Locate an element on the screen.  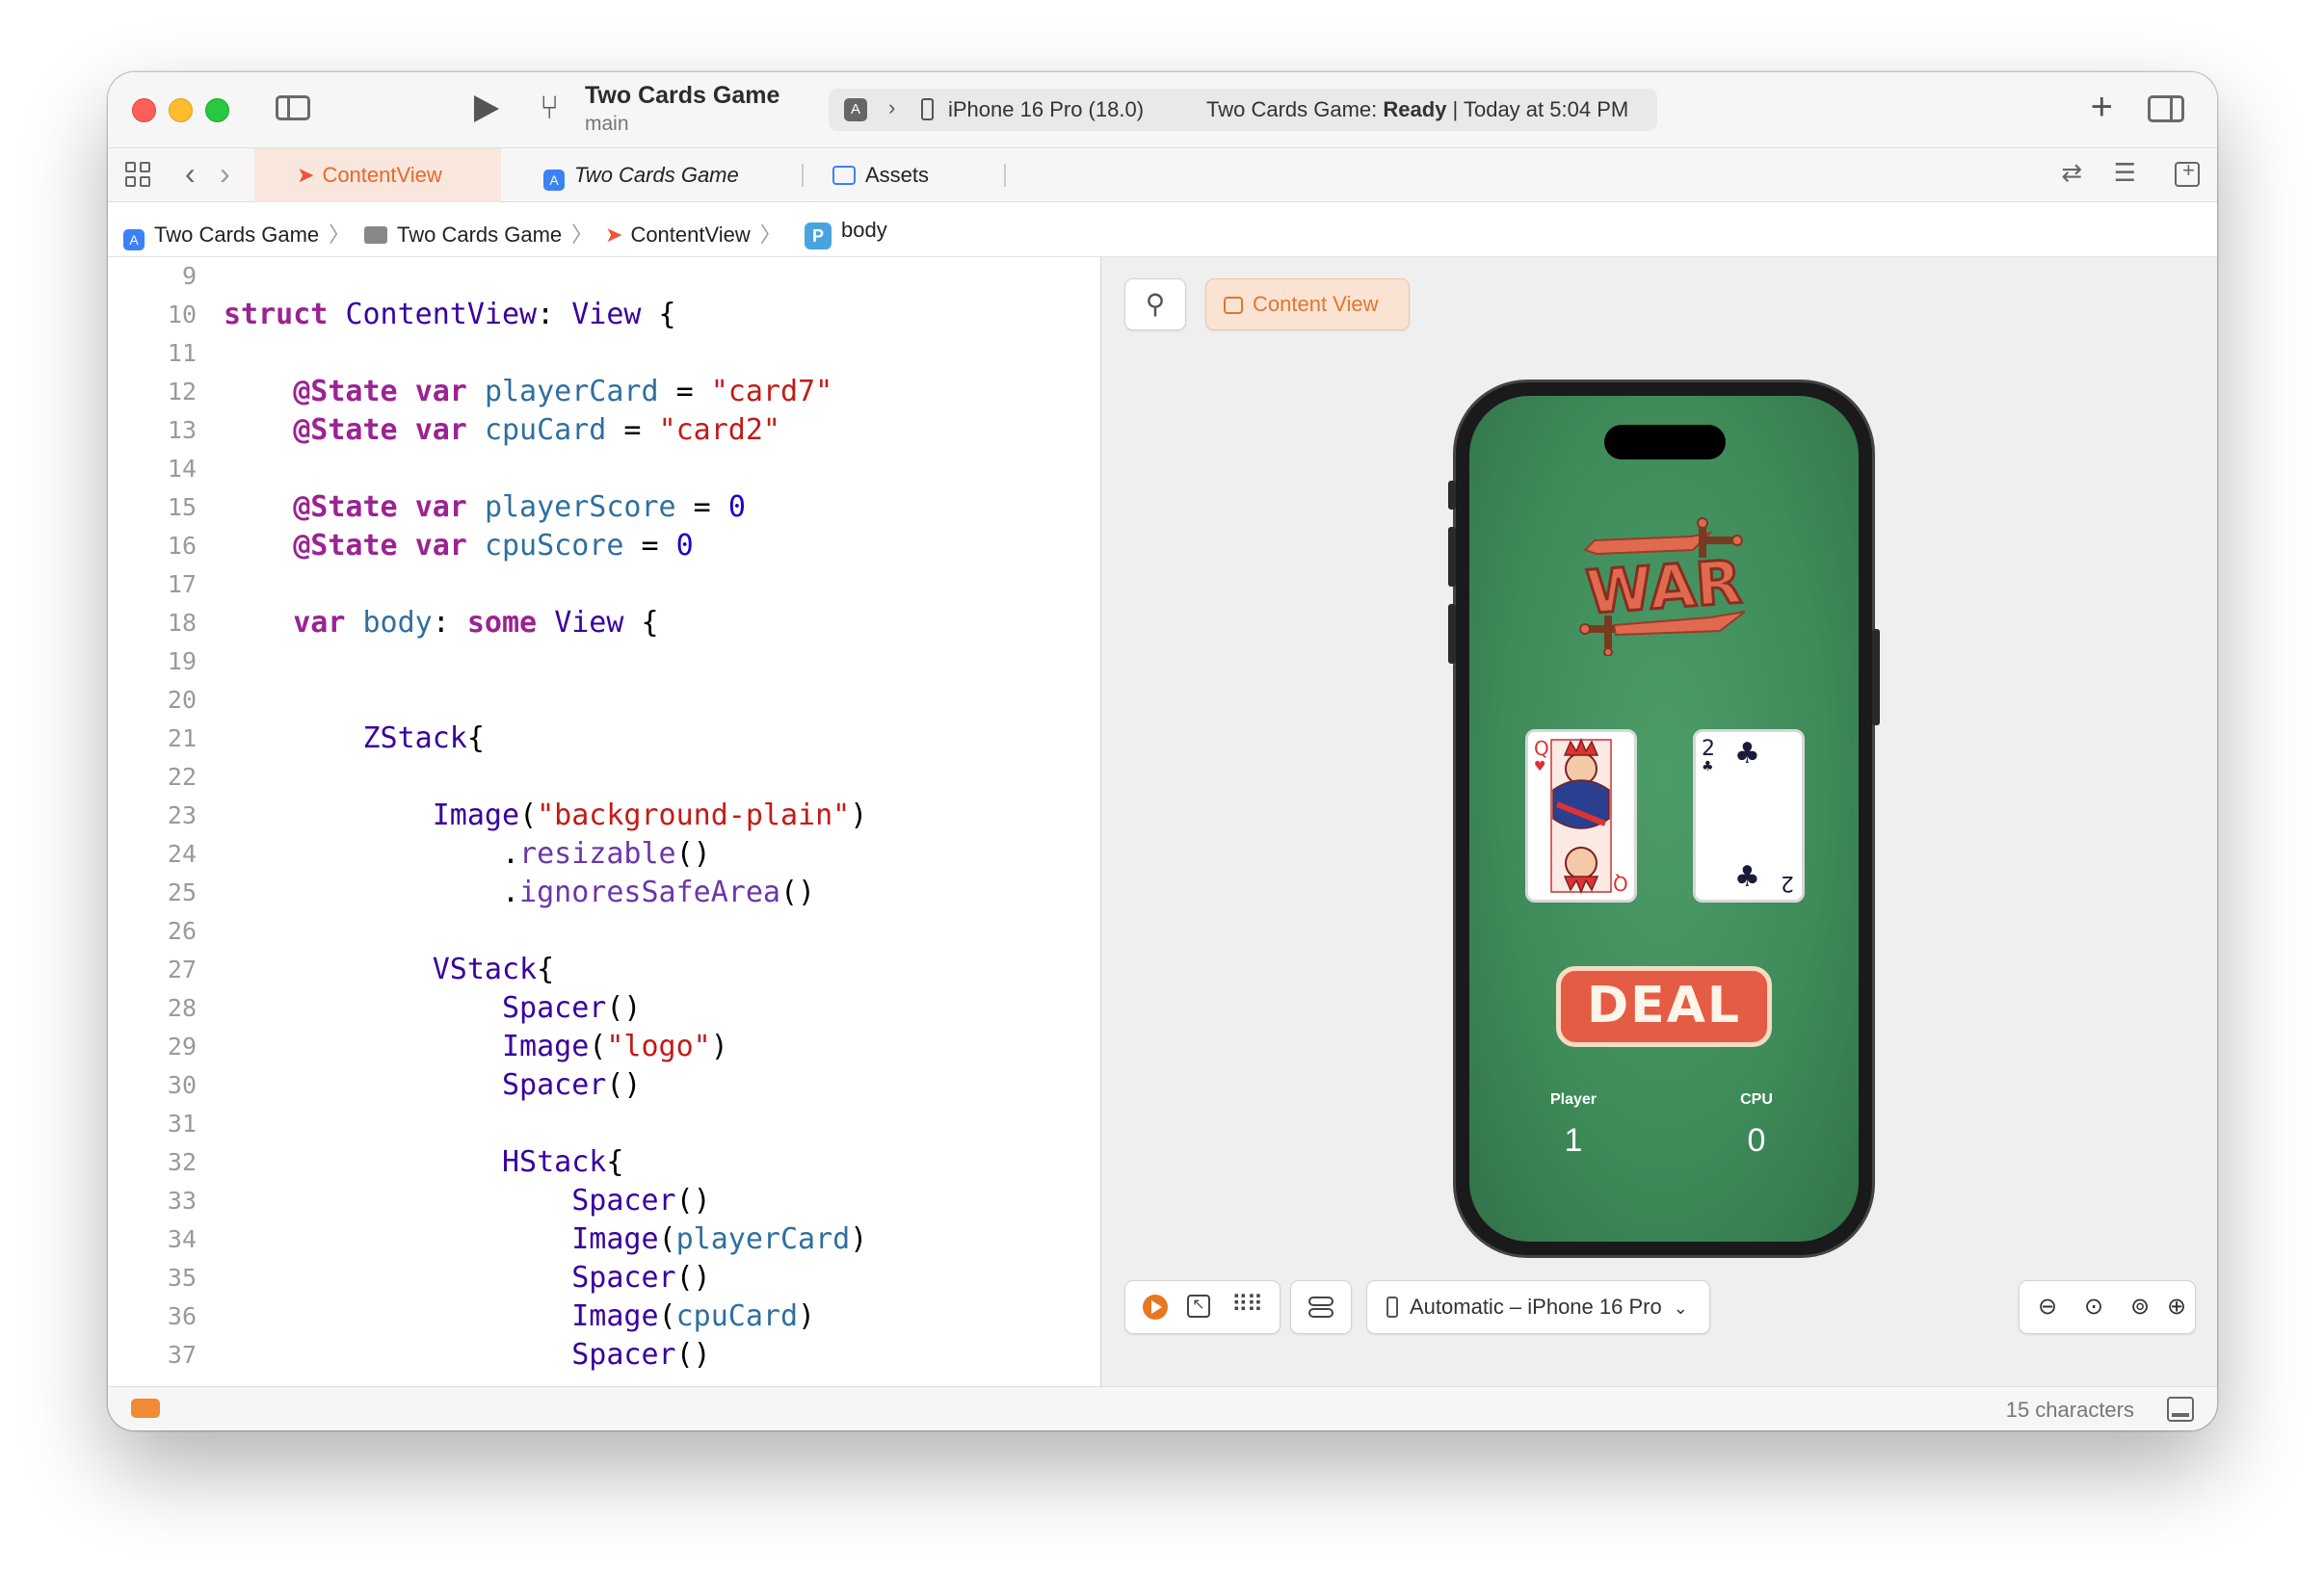
navigator-toggle-icon is located at coordinates (293, 107).